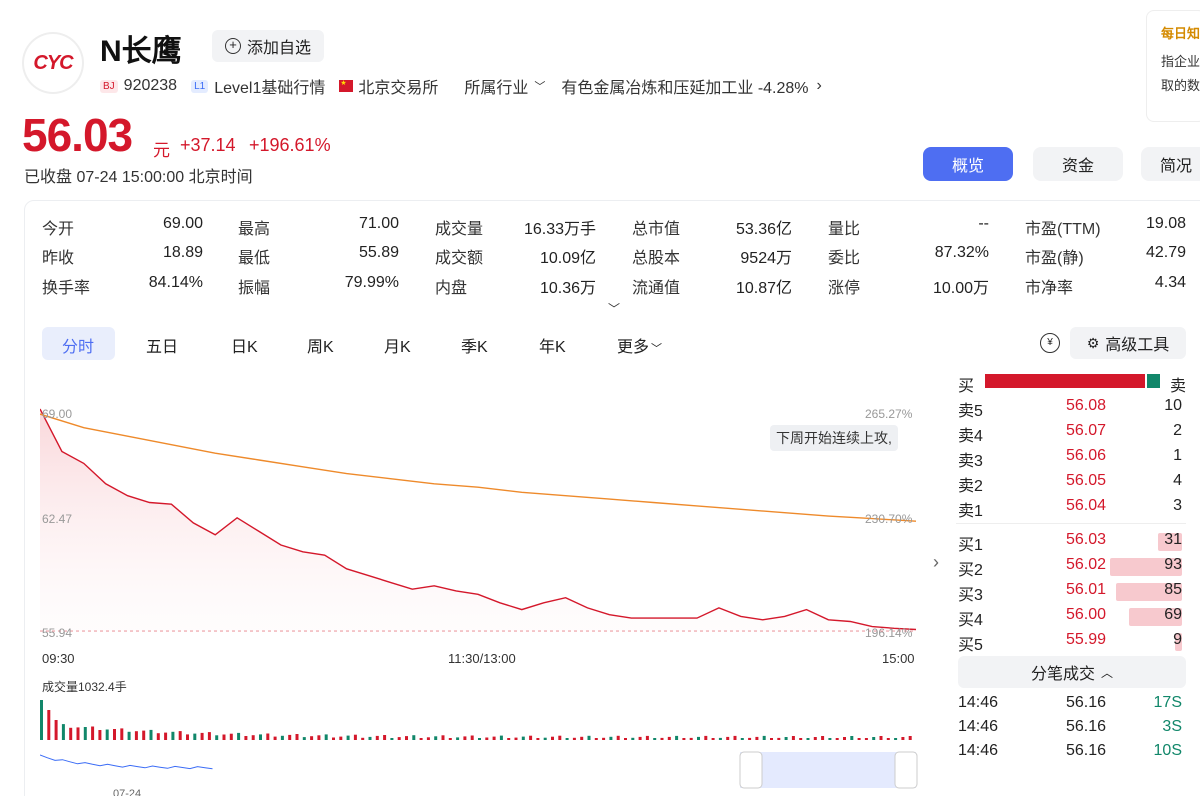  Describe the element at coordinates (1062, 674) in the screenshot. I see `trades-label: 分笔成交` at that location.